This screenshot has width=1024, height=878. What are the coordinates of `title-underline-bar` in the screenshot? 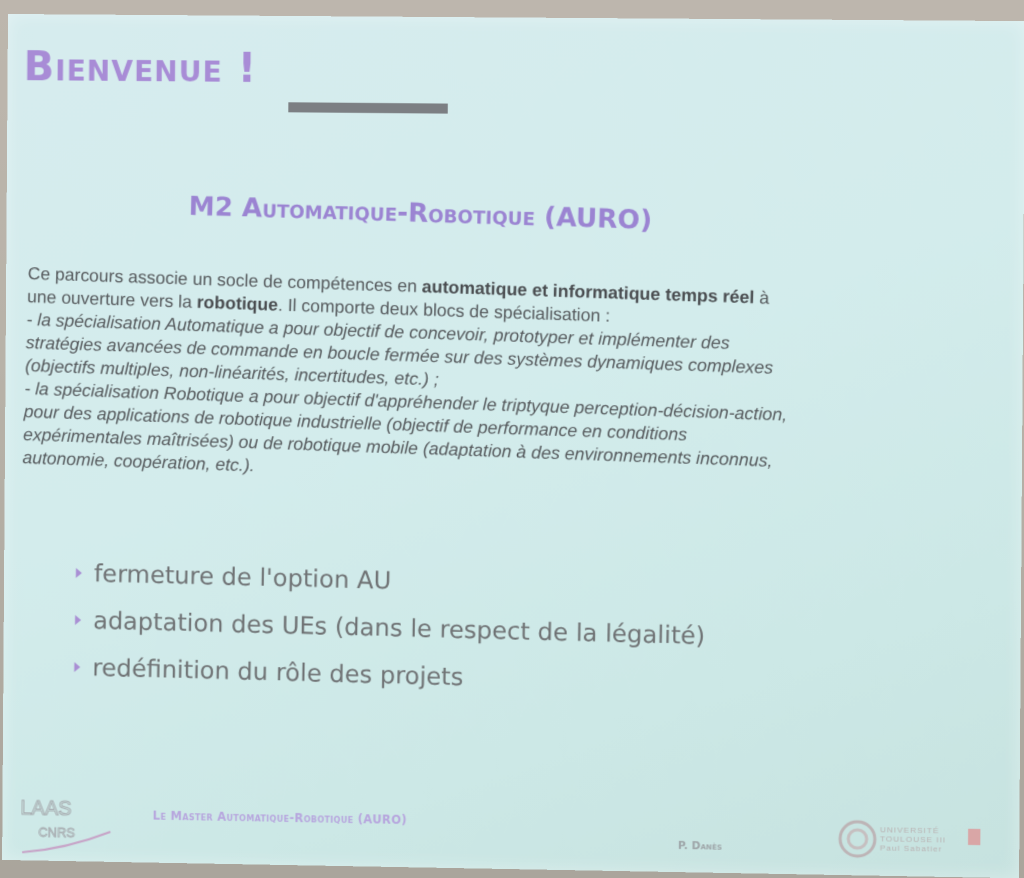 It's located at (368, 107).